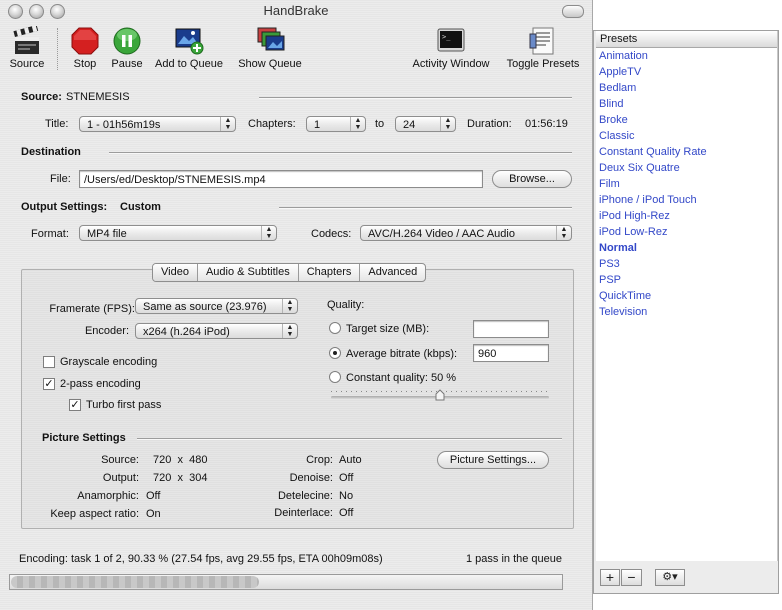 Image resolution: width=782 pixels, height=610 pixels. Describe the element at coordinates (153, 514) in the screenshot. I see `keep-aspect-value: On` at that location.